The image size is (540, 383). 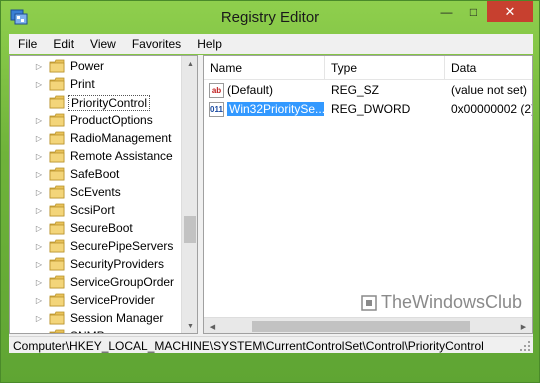 What do you see at coordinates (27, 44) in the screenshot?
I see `menu-file: File` at bounding box center [27, 44].